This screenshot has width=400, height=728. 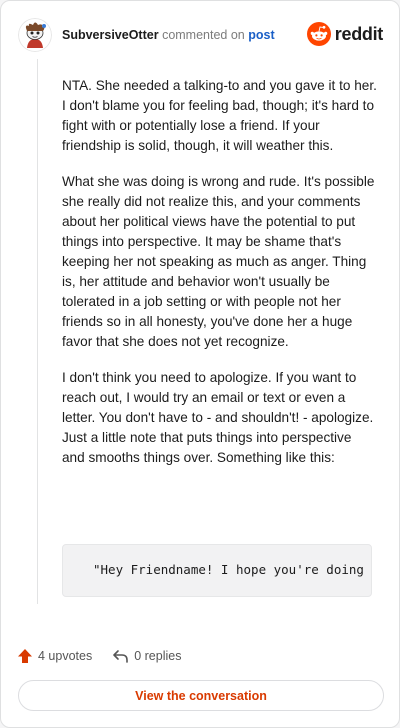 I want to click on username-link: SubversiveOtter, so click(x=110, y=35).